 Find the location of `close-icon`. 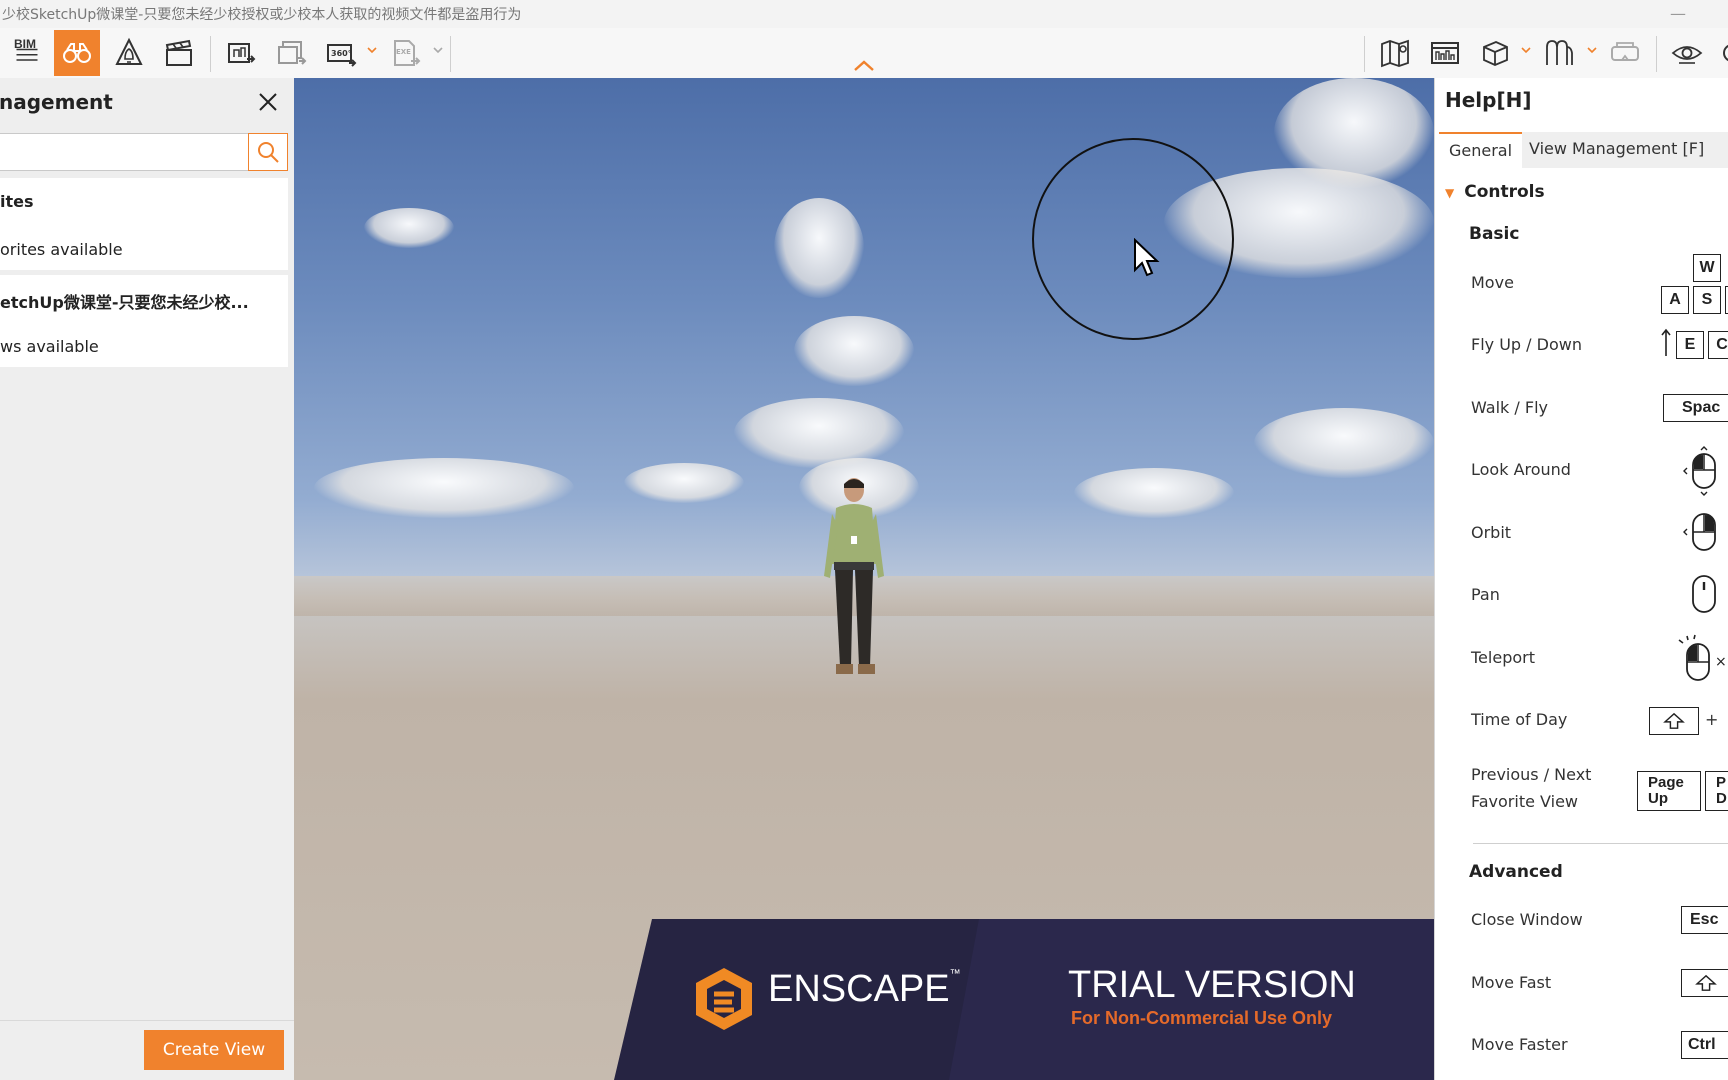

close-icon is located at coordinates (268, 102).